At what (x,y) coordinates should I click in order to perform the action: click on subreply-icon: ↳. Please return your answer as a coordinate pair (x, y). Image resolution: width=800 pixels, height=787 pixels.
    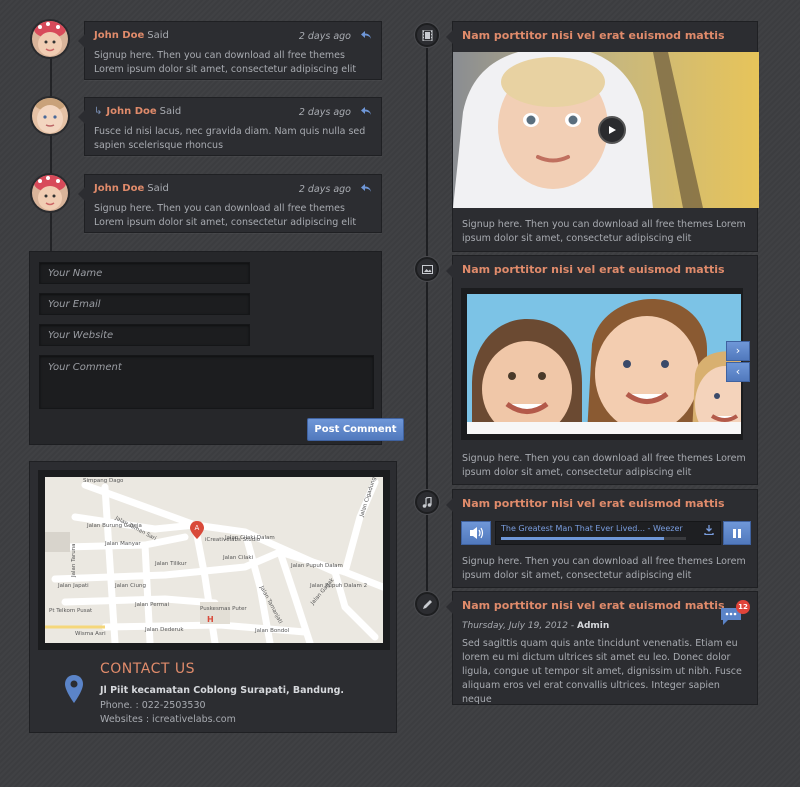
    Looking at the image, I should click on (98, 111).